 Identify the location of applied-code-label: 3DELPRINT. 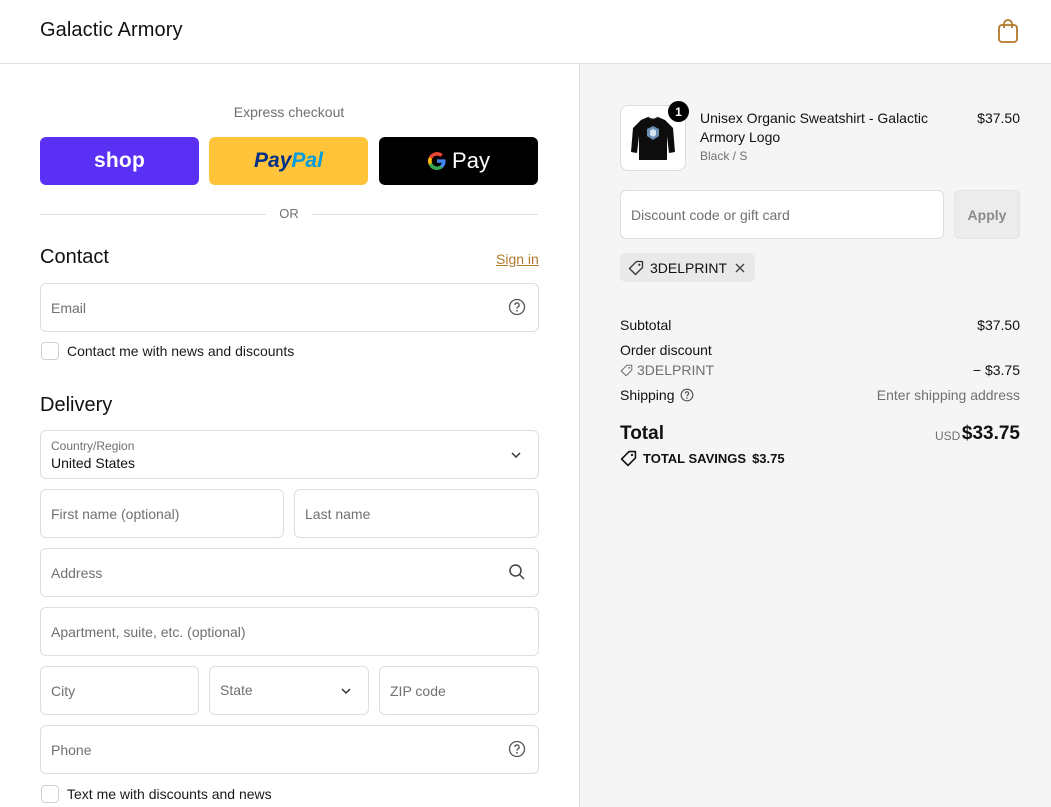
(689, 267).